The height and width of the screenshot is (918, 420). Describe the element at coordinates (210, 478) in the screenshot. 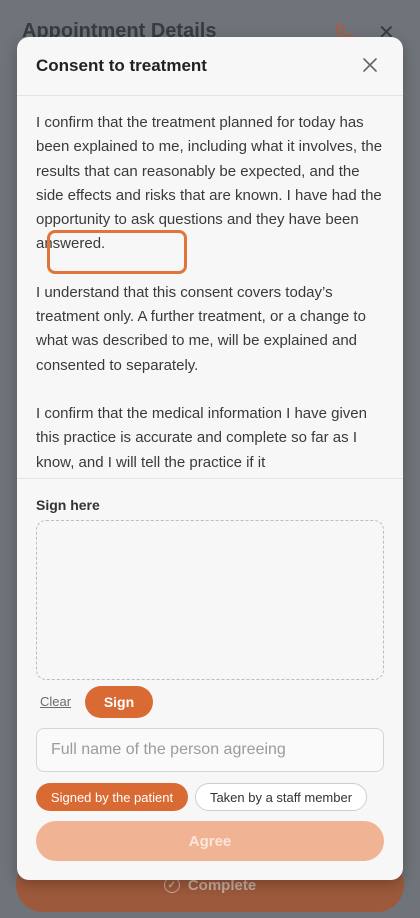

I see `divider` at that location.